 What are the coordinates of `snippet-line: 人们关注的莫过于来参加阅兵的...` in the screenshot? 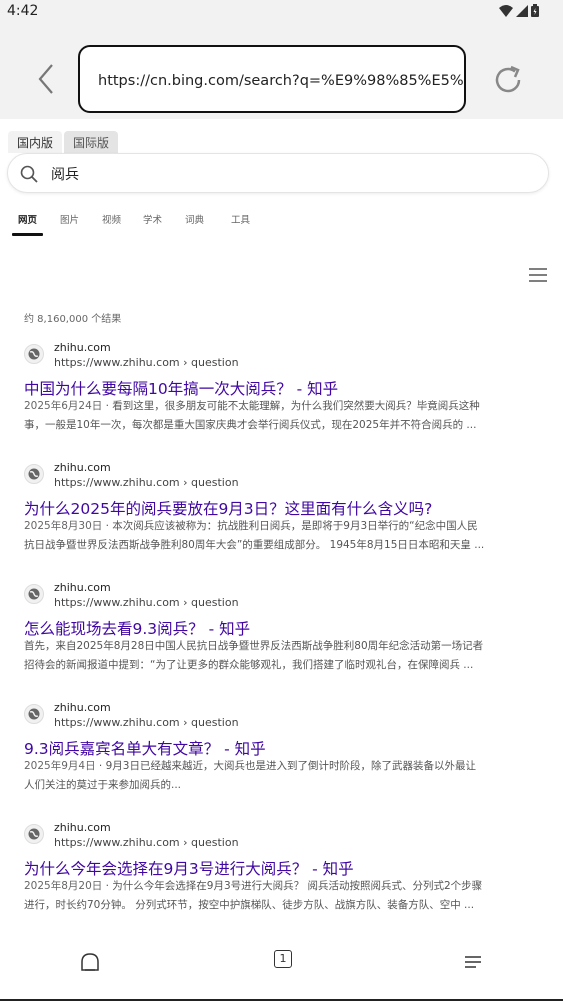 It's located at (103, 785).